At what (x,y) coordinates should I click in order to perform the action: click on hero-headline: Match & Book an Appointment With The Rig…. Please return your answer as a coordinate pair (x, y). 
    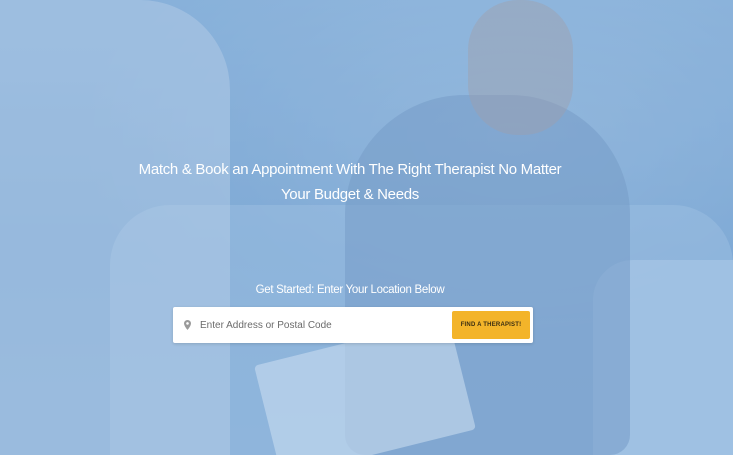
    Looking at the image, I should click on (350, 182).